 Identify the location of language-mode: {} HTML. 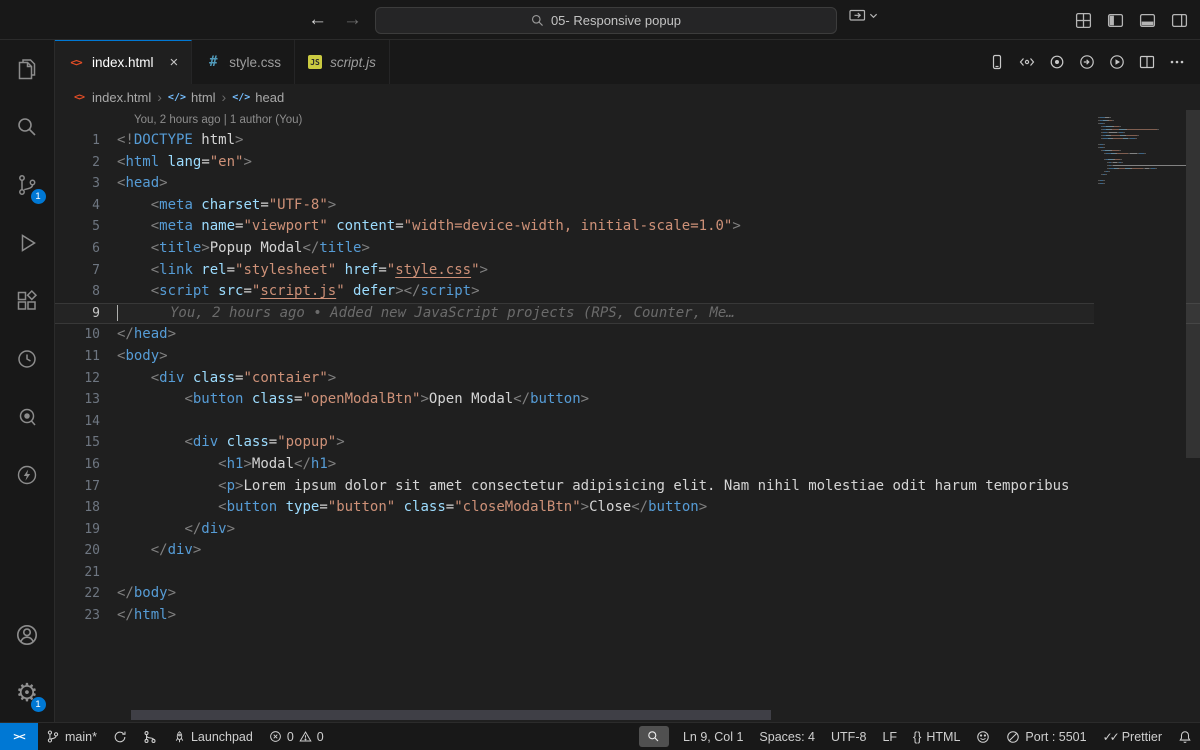
(936, 736).